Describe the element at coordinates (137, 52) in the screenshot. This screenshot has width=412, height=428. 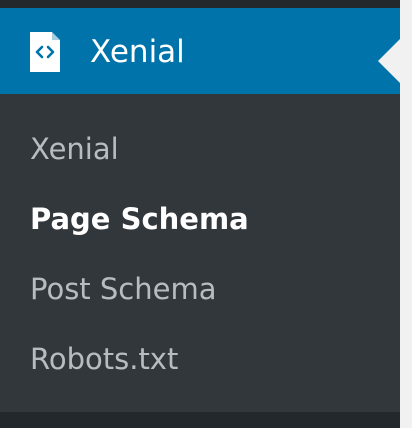
I see `menu-title: Xenial` at that location.